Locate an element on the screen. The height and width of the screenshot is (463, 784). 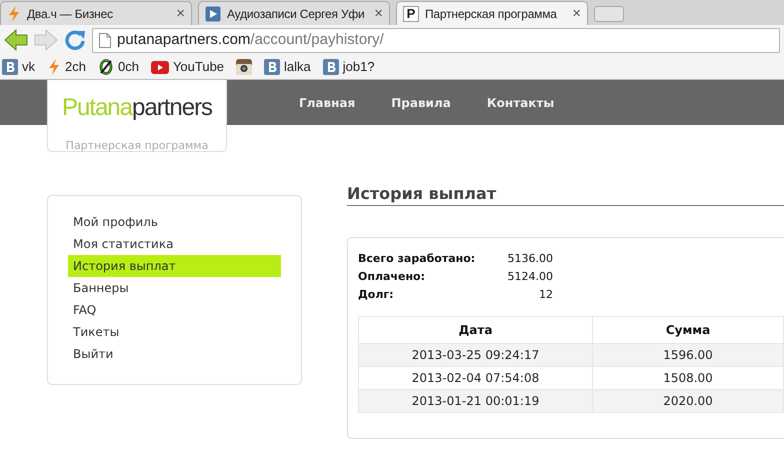
sidebar-item: Моя статистика is located at coordinates (174, 244).